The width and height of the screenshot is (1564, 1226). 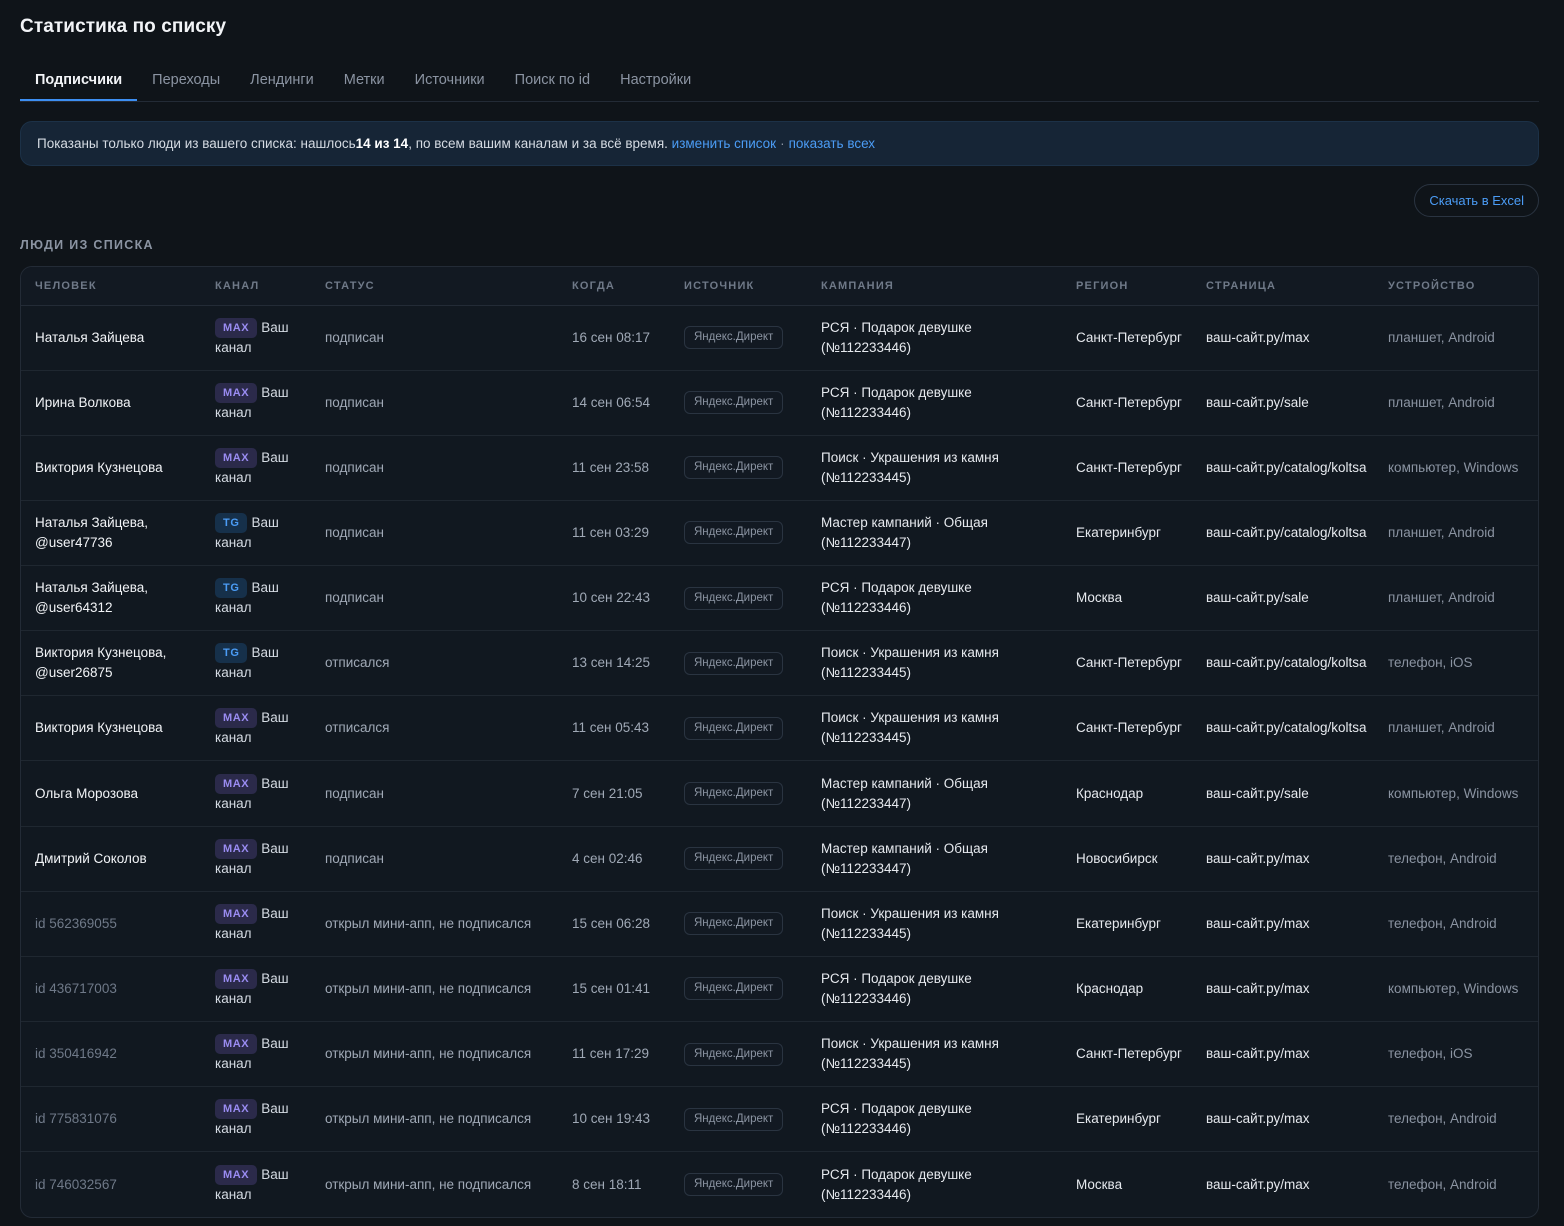 What do you see at coordinates (611, 467) in the screenshot?
I see `cell-when: 11 сен 23:58` at bounding box center [611, 467].